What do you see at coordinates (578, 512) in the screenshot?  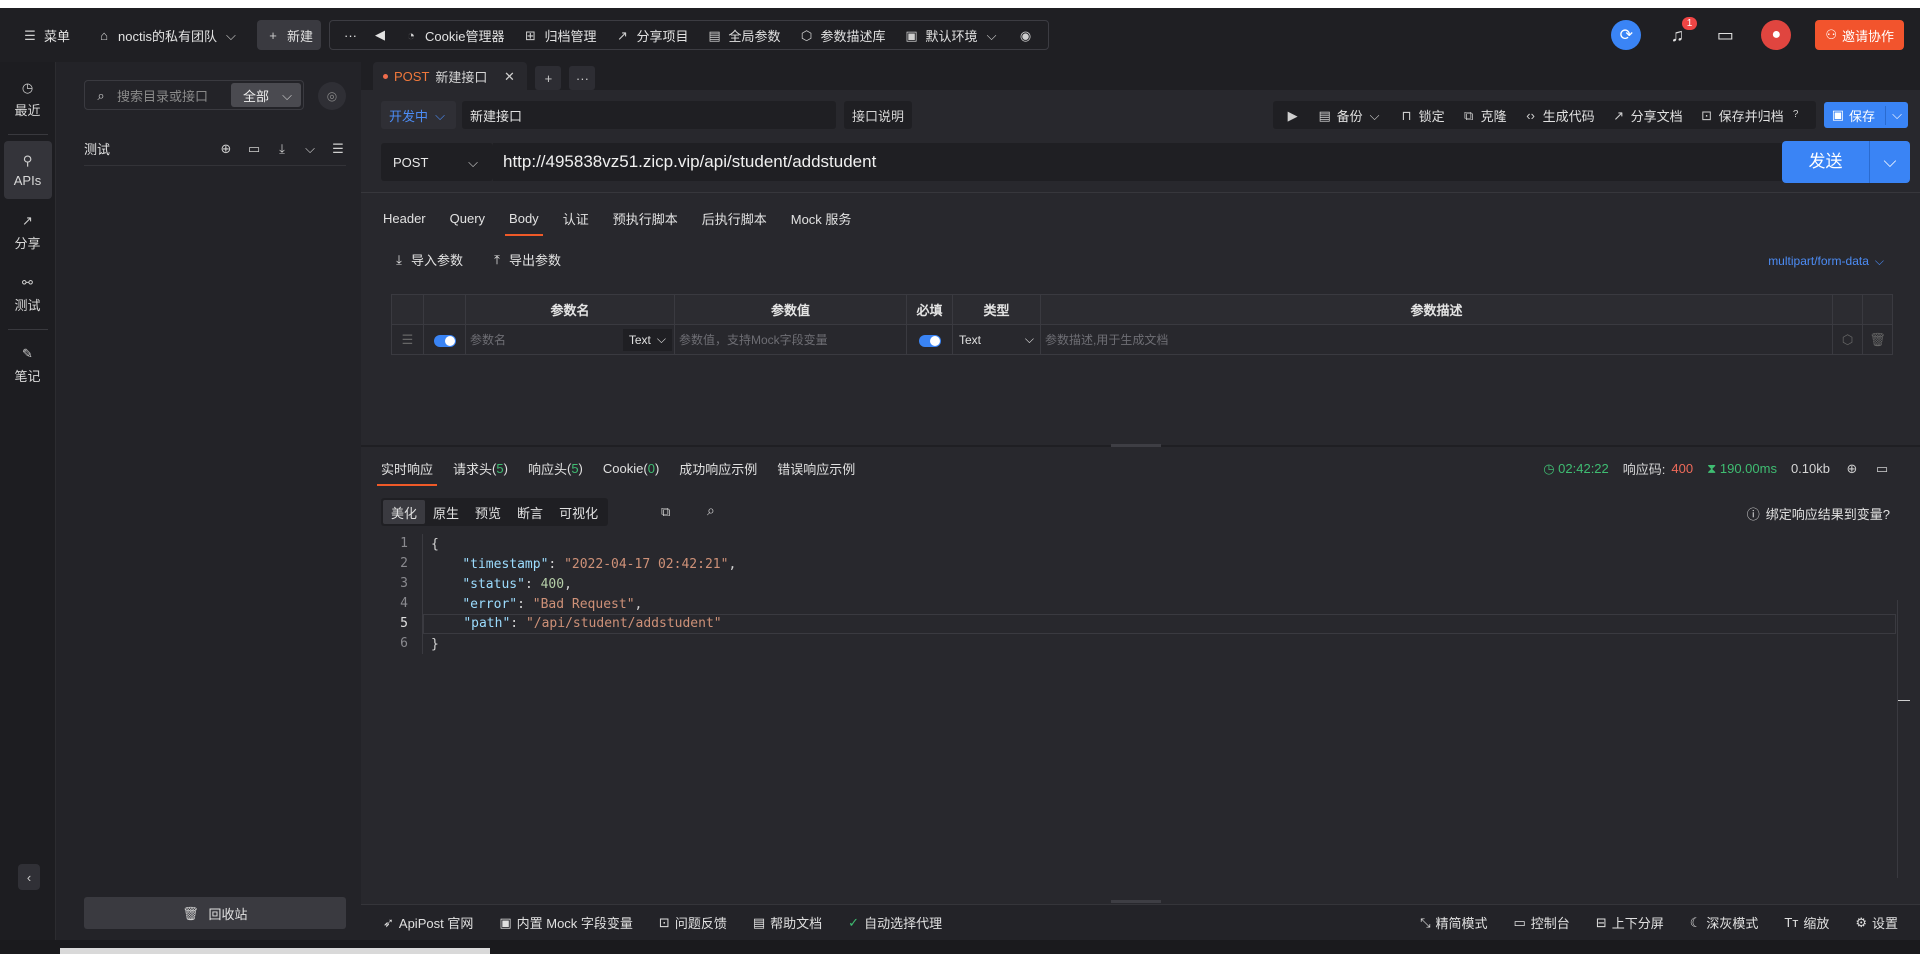 I see `view-tab-visualize: 可视化` at bounding box center [578, 512].